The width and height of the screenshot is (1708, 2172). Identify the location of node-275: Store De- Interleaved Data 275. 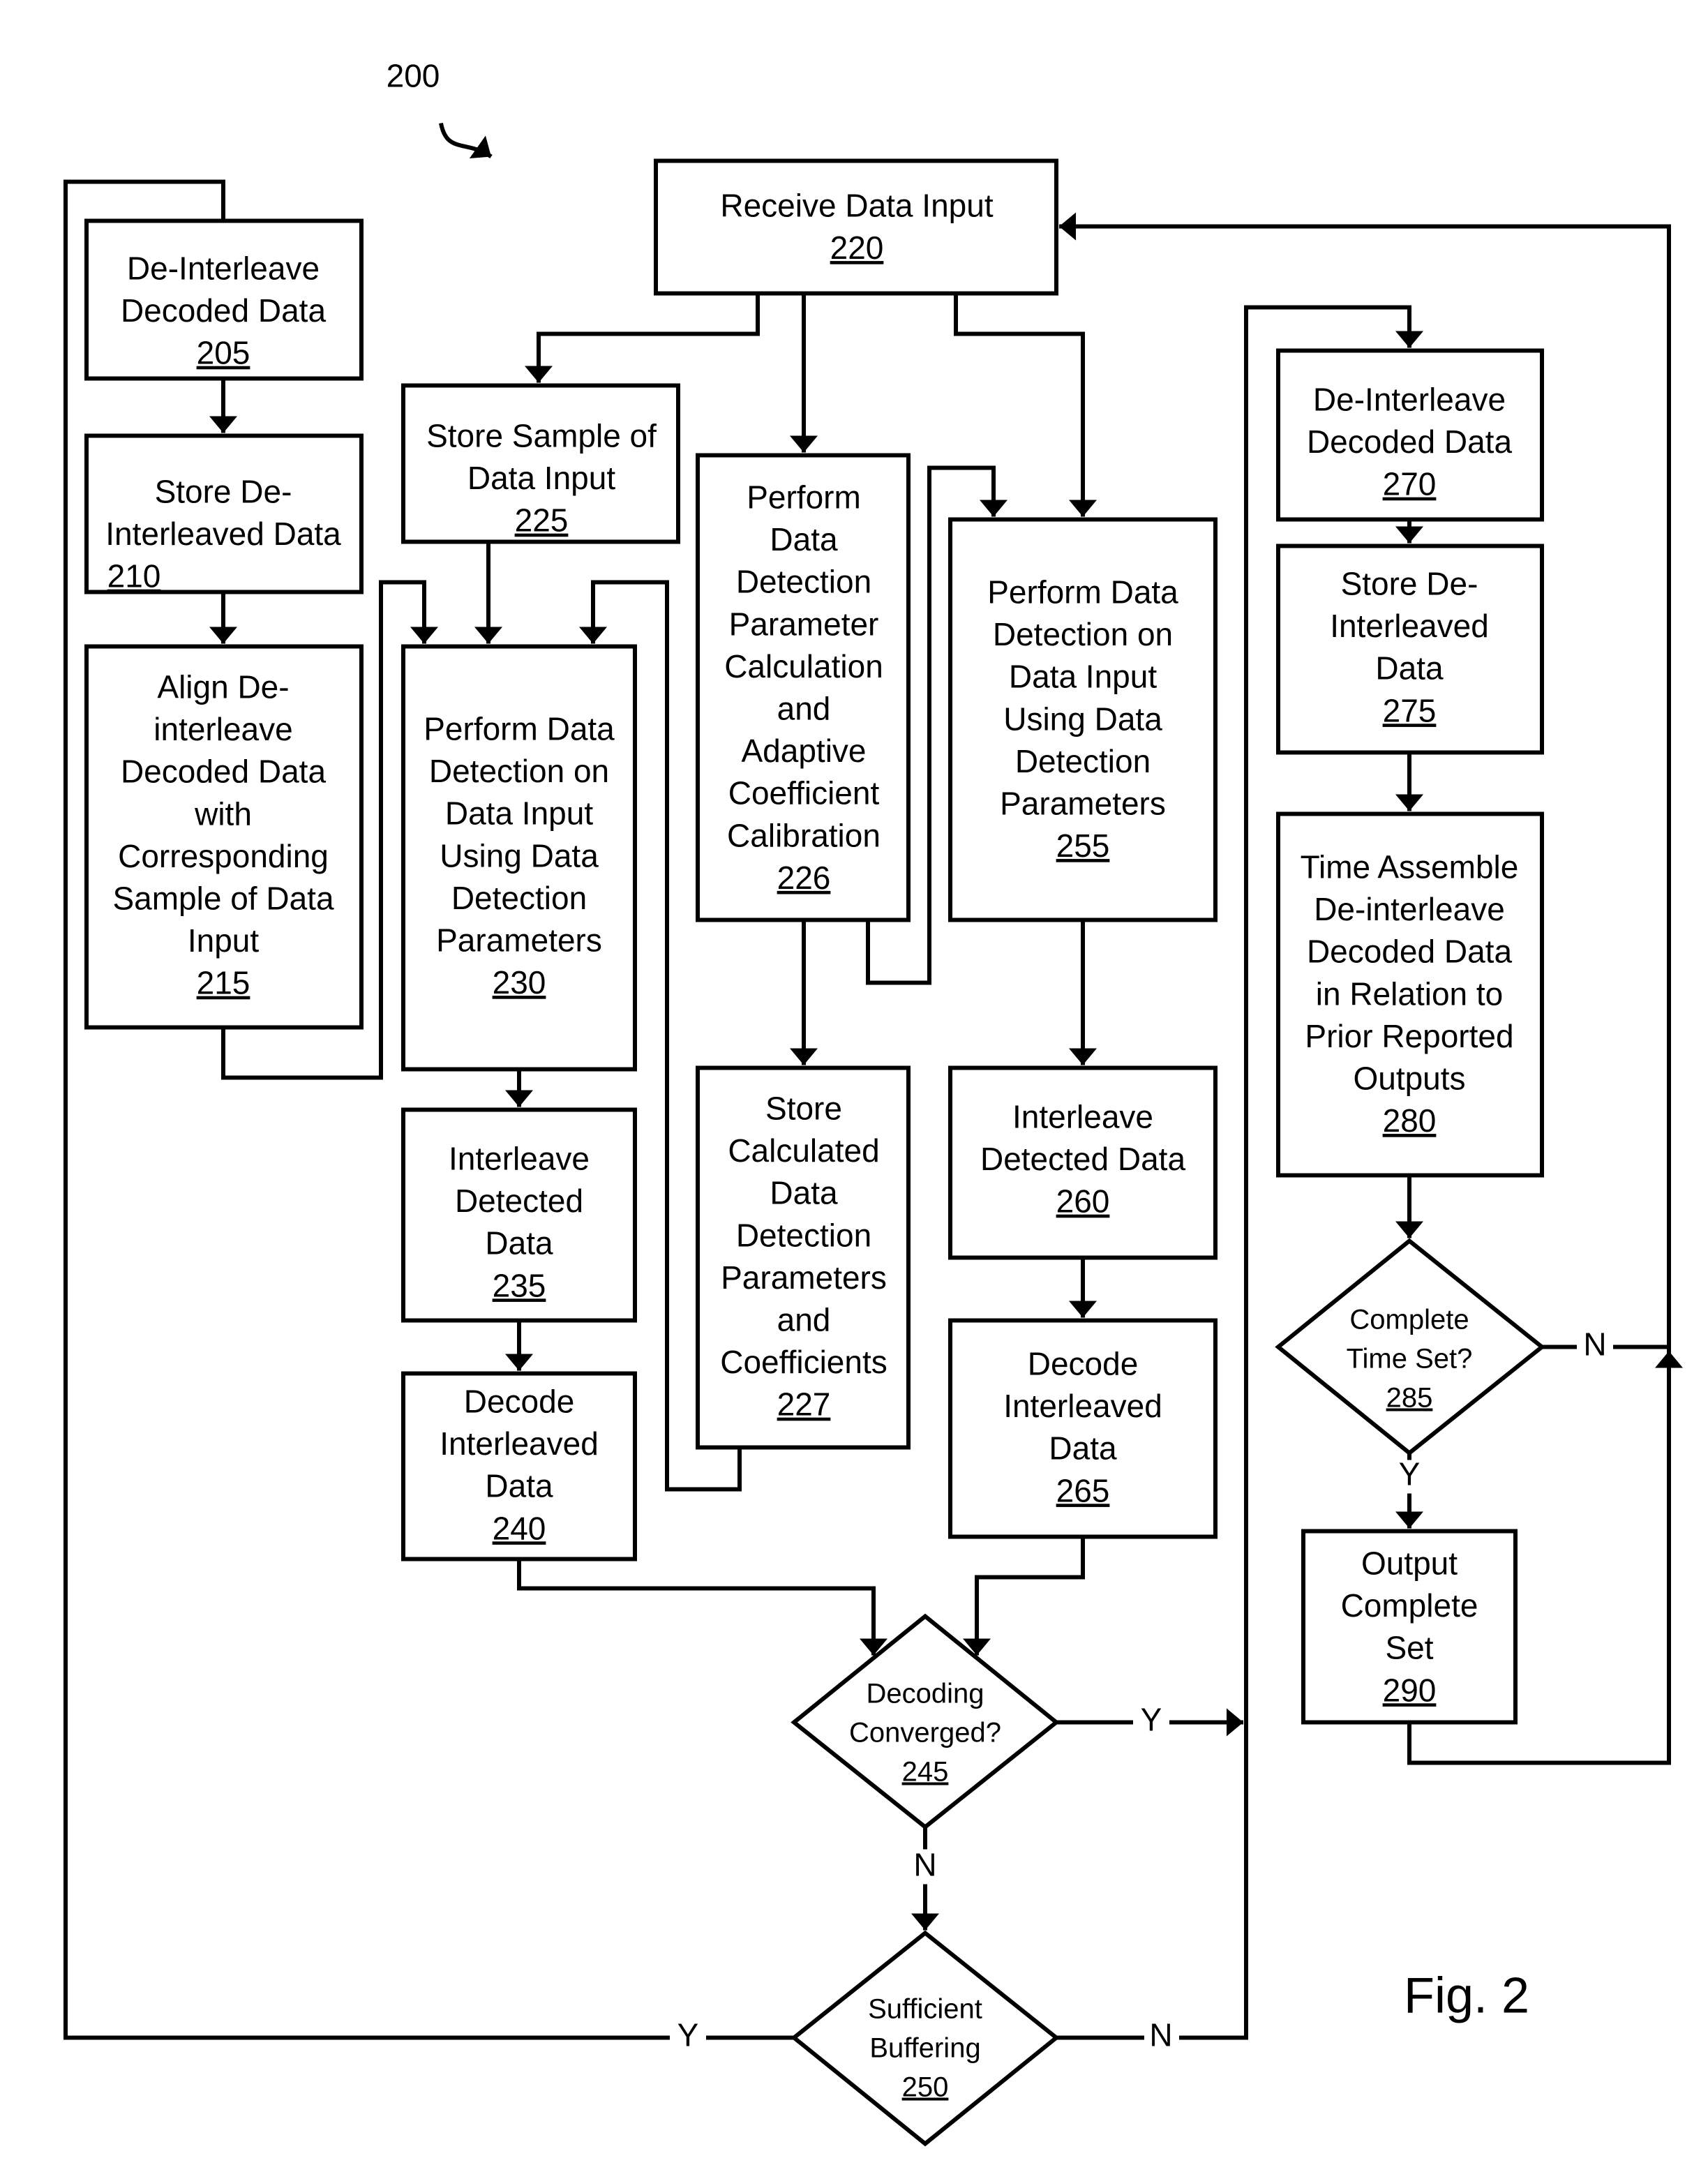
(1410, 649).